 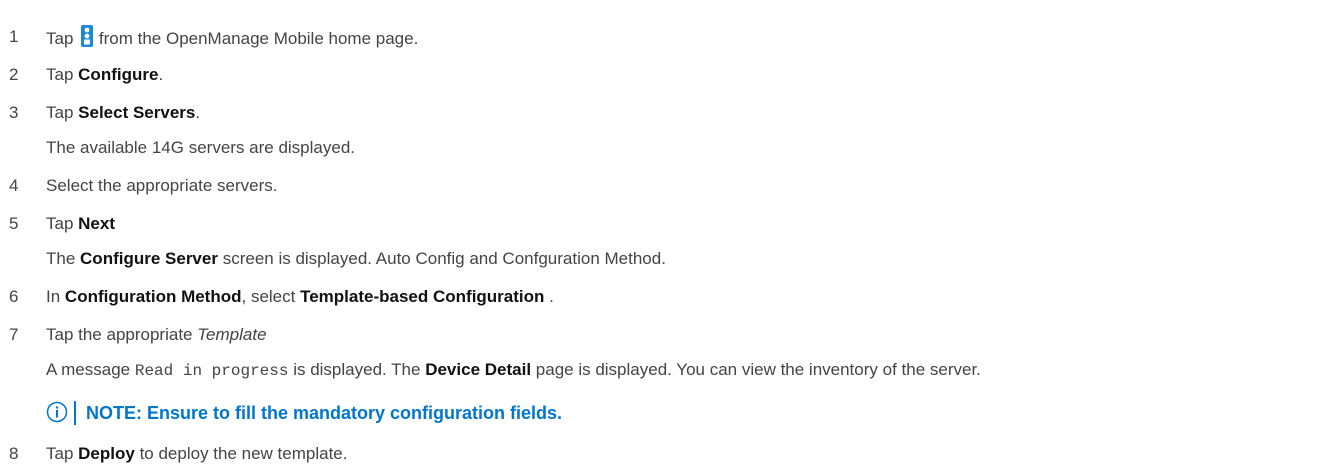 I want to click on step-number: 8, so click(x=14, y=453).